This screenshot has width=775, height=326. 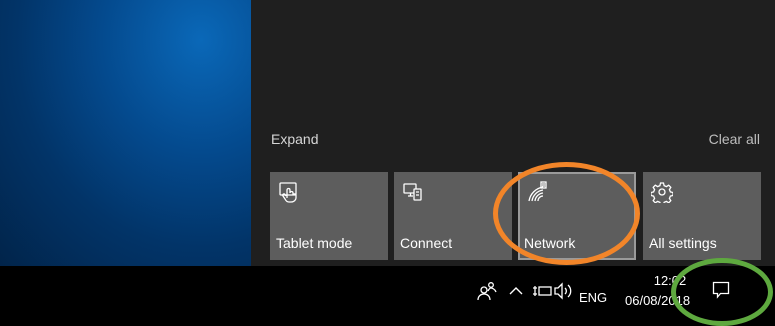 What do you see at coordinates (289, 192) in the screenshot?
I see `tablet-mode-icon` at bounding box center [289, 192].